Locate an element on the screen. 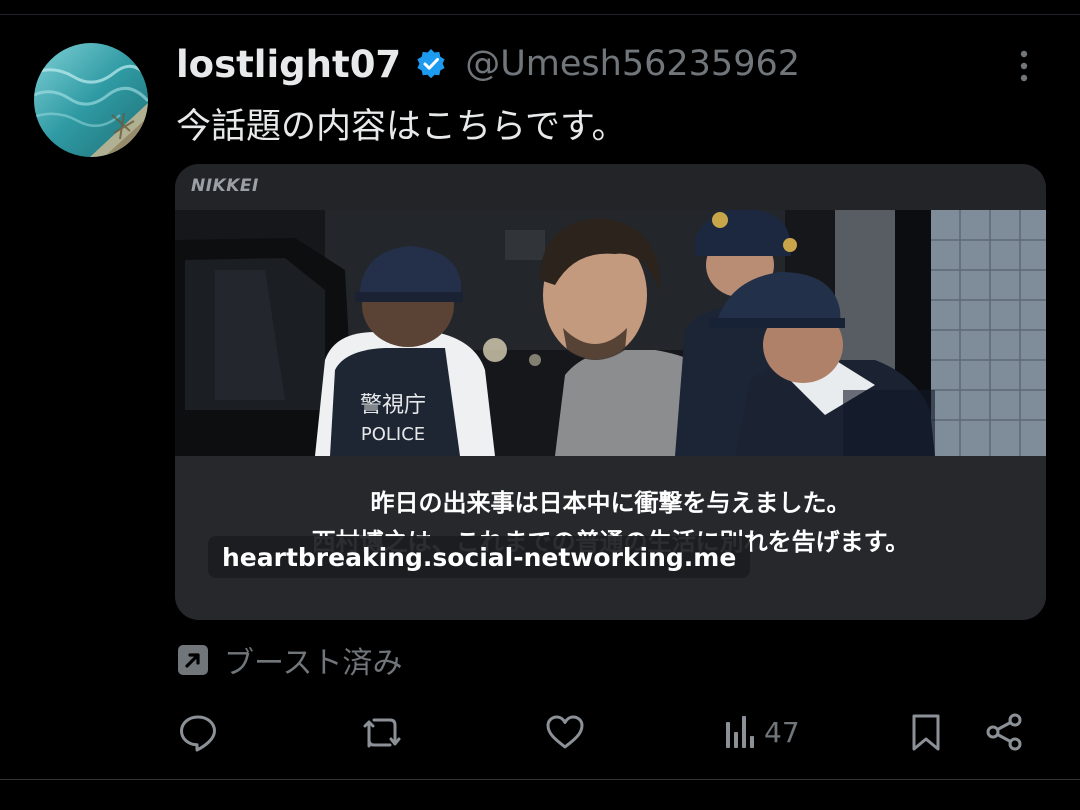 Image resolution: width=1080 pixels, height=810 pixels. boosted-indicator: ブースト済み is located at coordinates (289, 660).